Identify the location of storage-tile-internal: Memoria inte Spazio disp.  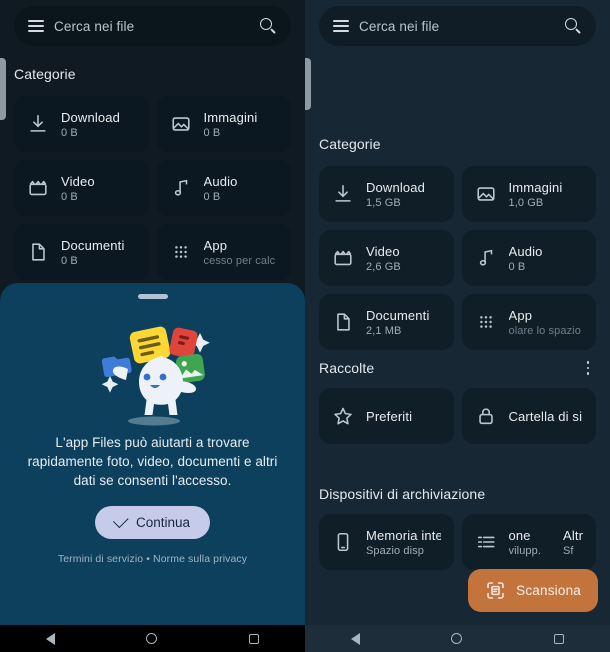
(386, 542).